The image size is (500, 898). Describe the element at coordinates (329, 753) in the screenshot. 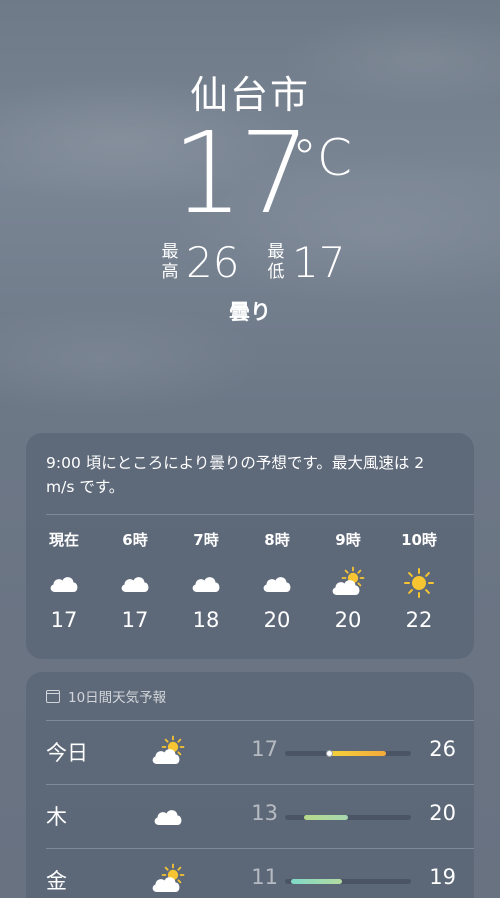

I see `current-temperature-dot` at that location.